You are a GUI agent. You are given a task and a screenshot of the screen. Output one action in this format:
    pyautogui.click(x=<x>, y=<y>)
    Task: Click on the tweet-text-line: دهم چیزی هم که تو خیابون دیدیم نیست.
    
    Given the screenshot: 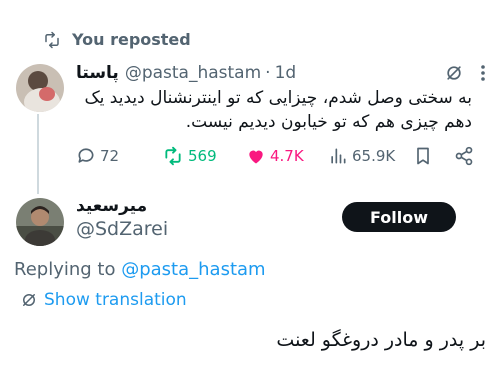 What is the action you would take?
    pyautogui.click(x=328, y=122)
    